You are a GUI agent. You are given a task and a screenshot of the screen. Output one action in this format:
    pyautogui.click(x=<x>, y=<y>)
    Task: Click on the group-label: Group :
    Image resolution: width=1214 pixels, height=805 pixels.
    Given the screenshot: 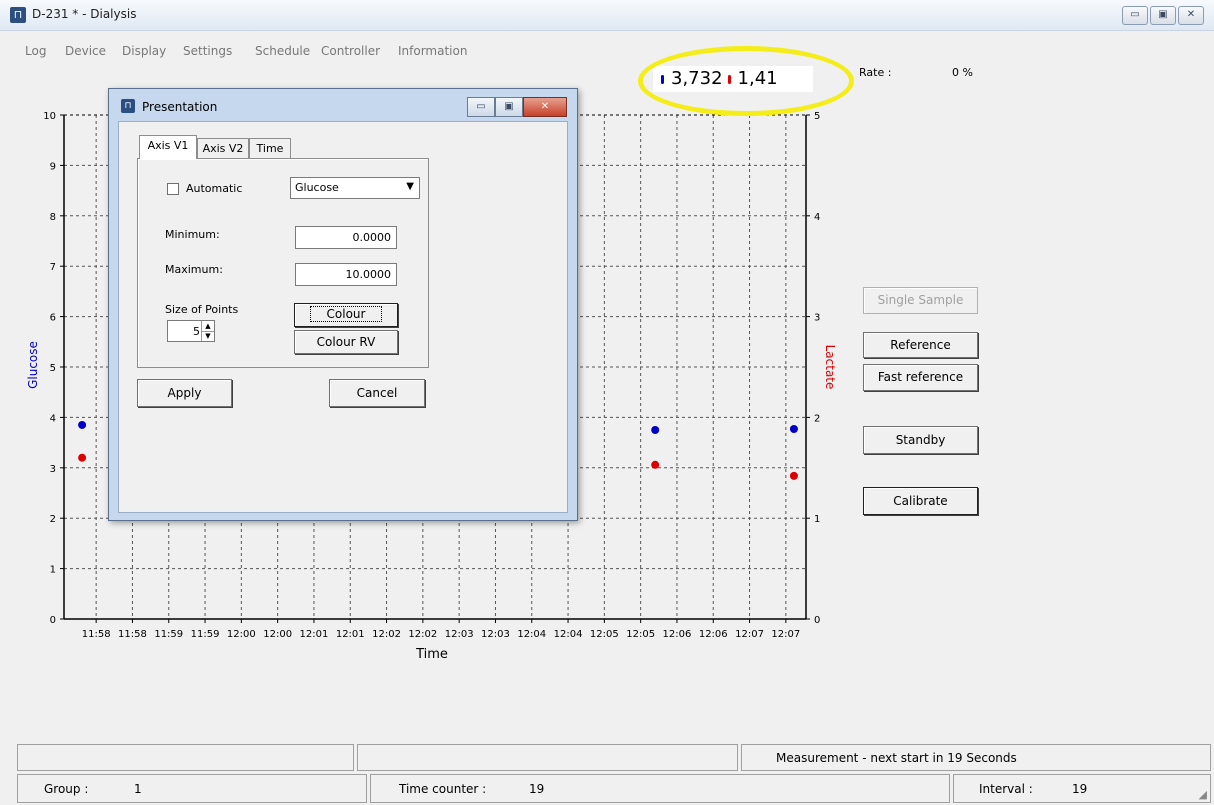 What is the action you would take?
    pyautogui.click(x=66, y=789)
    